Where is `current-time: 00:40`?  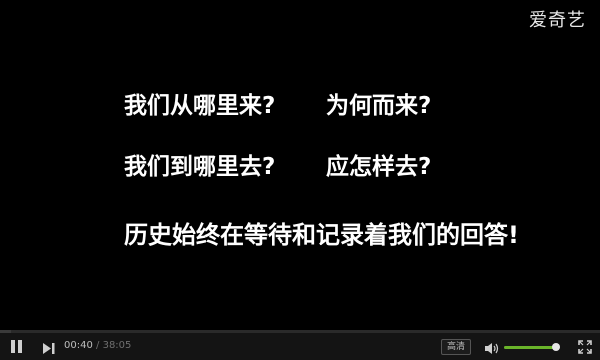 current-time: 00:40 is located at coordinates (78, 345).